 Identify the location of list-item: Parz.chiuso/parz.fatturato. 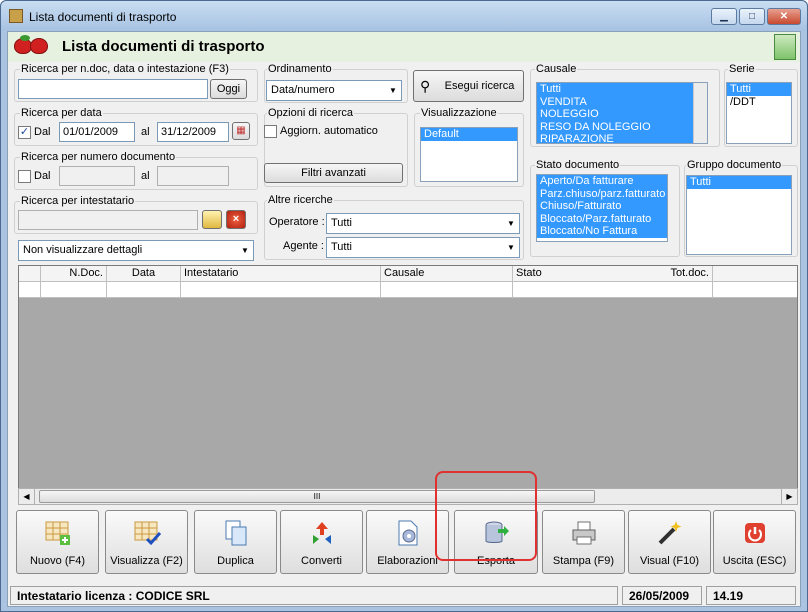
(602, 193).